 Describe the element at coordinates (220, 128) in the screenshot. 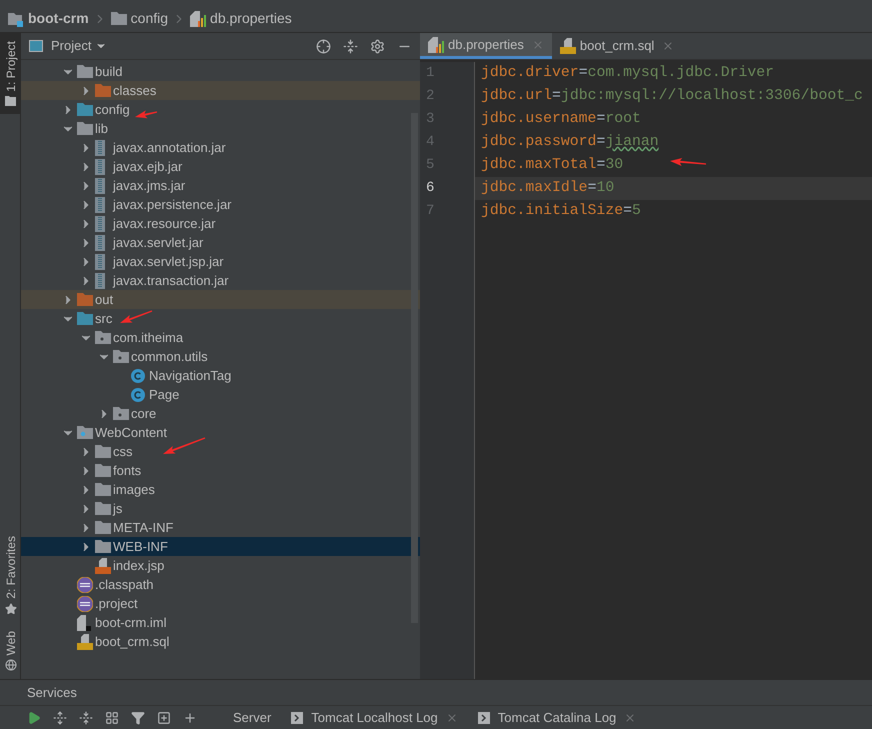

I see `tree-row: lib` at that location.